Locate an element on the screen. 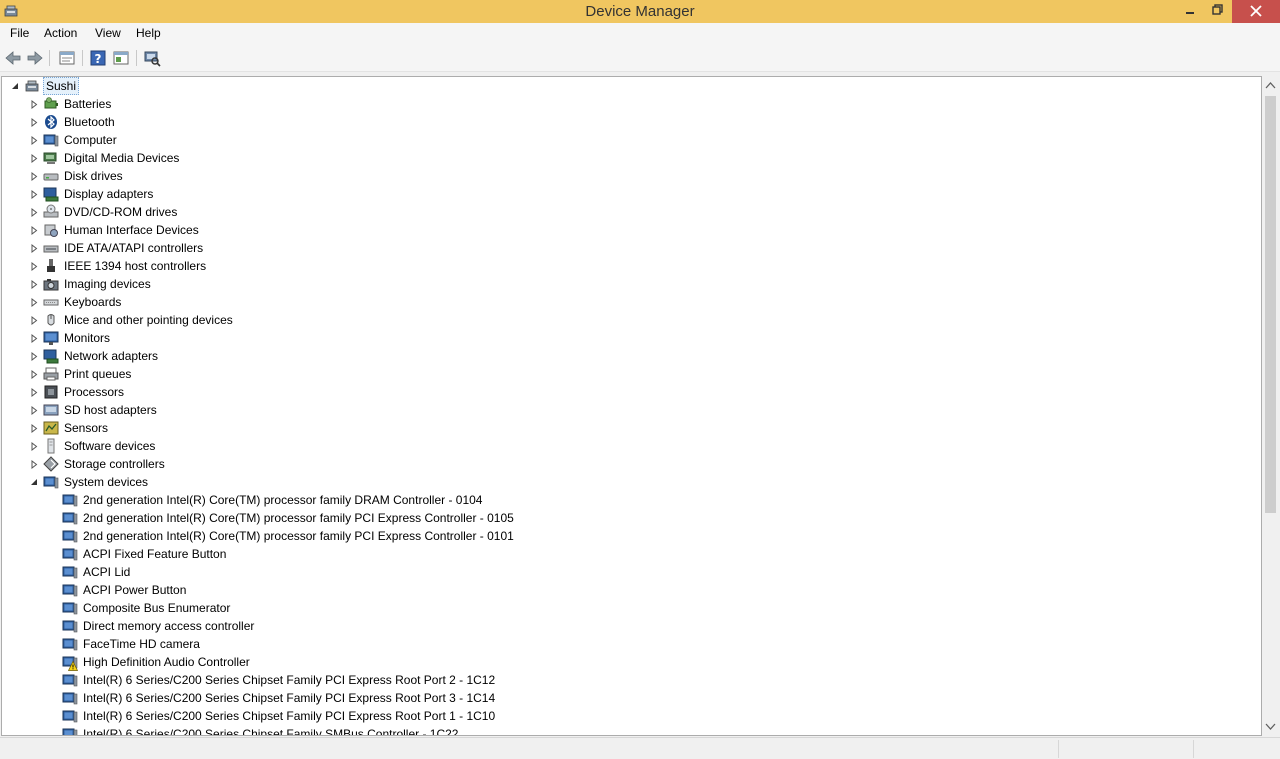 The height and width of the screenshot is (759, 1280). menu-view: View is located at coordinates (108, 33).